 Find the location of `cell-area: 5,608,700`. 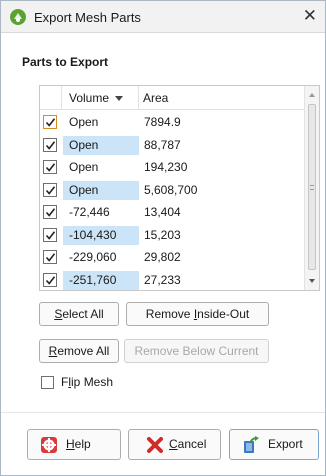

cell-area: 5,608,700 is located at coordinates (171, 189).